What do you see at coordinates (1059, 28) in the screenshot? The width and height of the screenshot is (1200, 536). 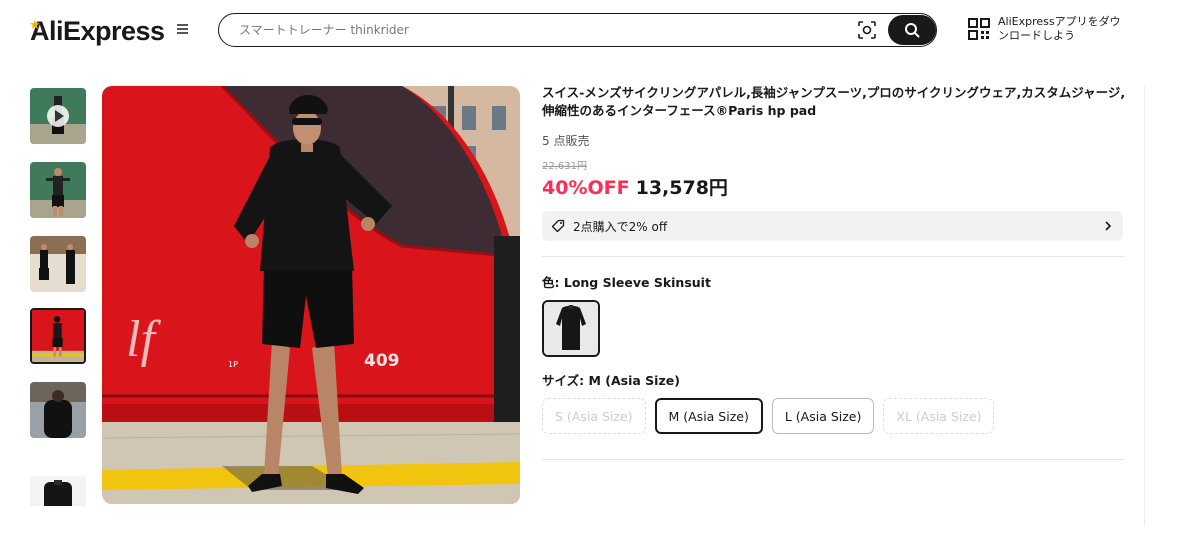 I see `app-download-label: AliExpressアプリをダウンロードしよう` at bounding box center [1059, 28].